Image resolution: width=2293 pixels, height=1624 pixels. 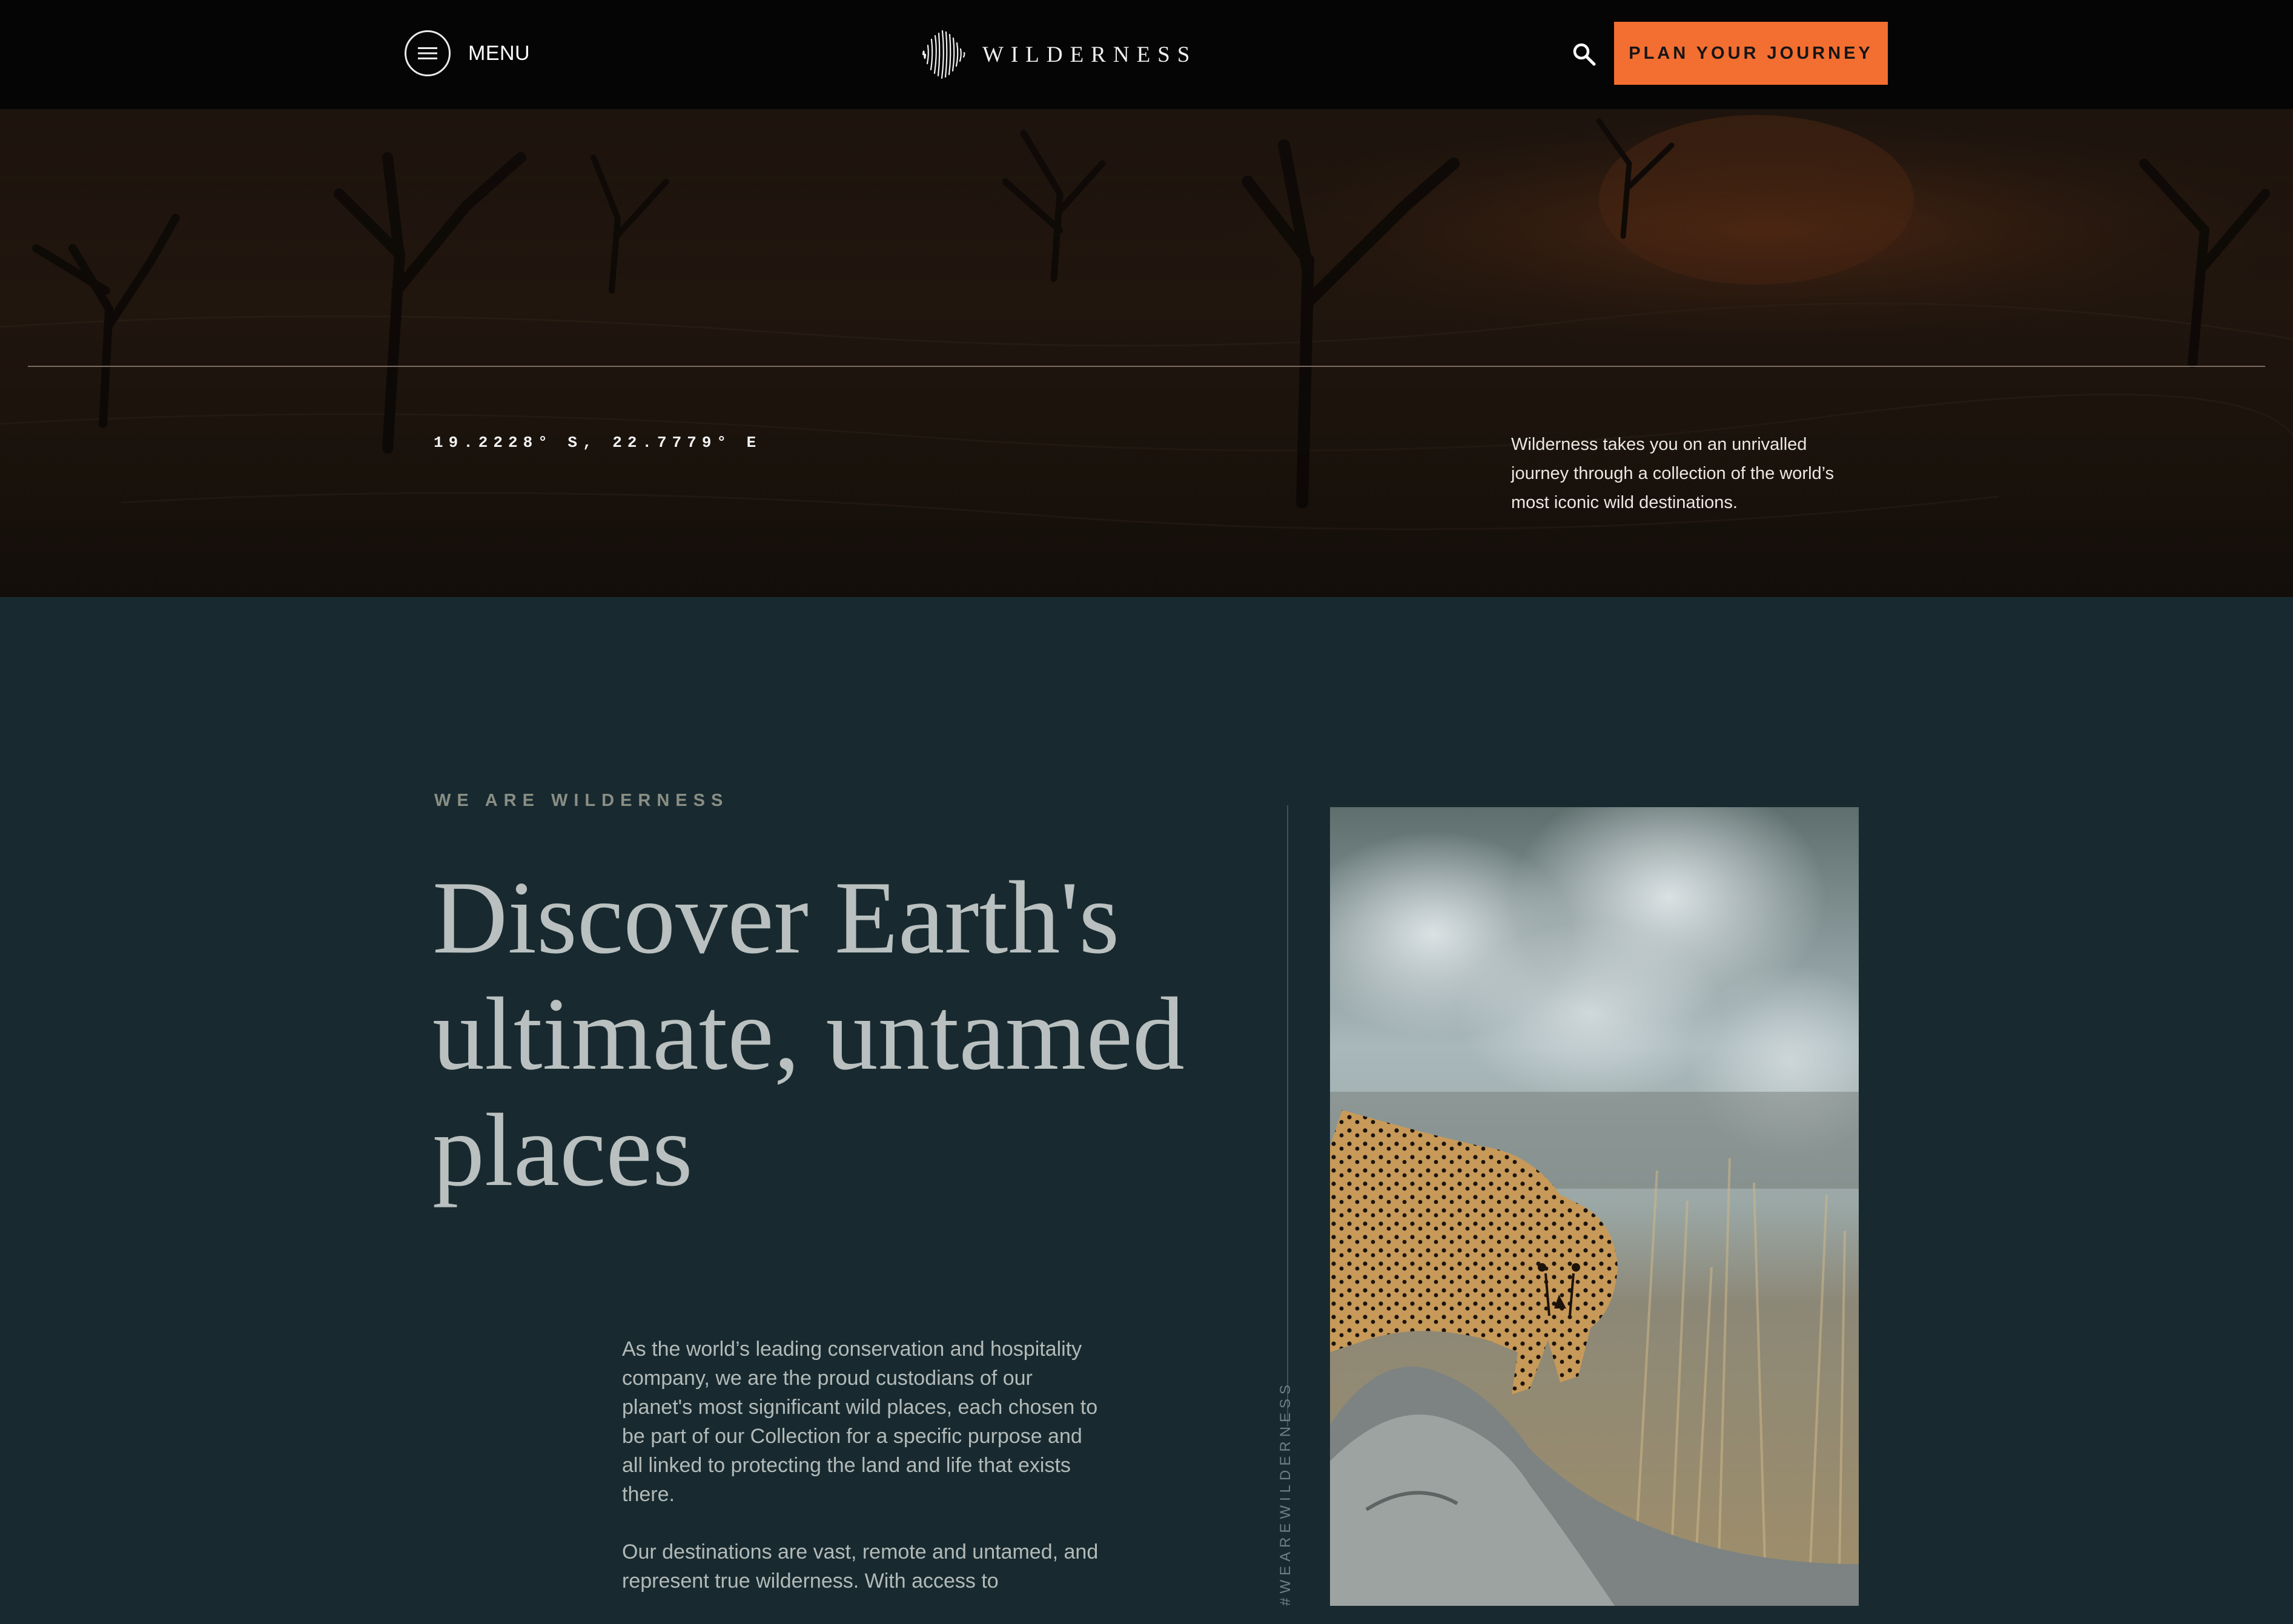 I want to click on menu-button: MENU, so click(x=468, y=53).